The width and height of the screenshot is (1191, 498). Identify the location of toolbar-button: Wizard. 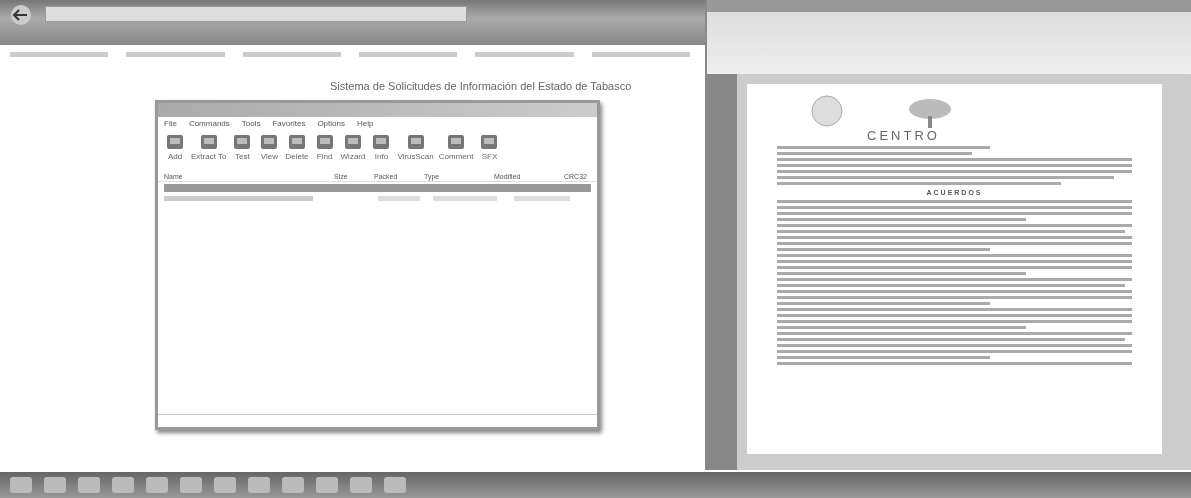
(353, 146).